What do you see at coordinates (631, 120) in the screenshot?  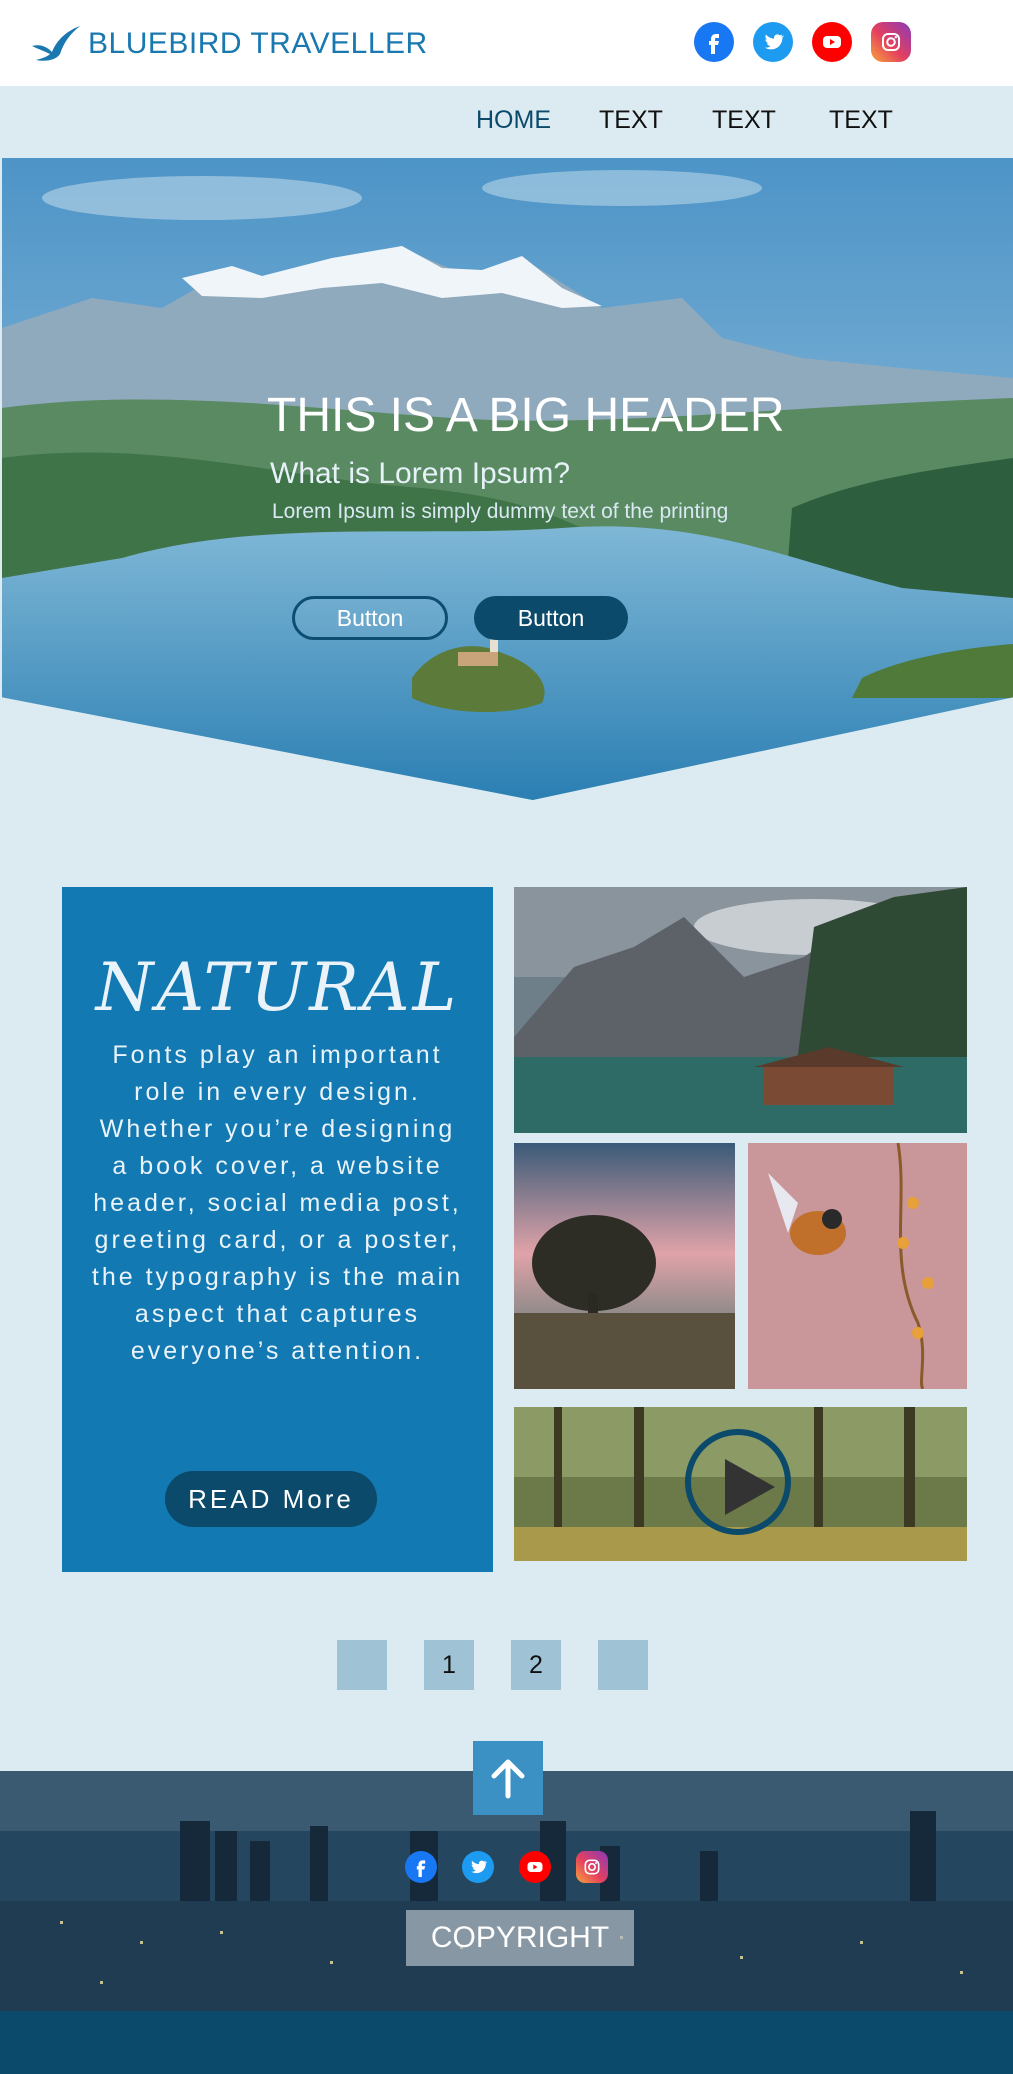 I see `nav-text-1: TEXT` at bounding box center [631, 120].